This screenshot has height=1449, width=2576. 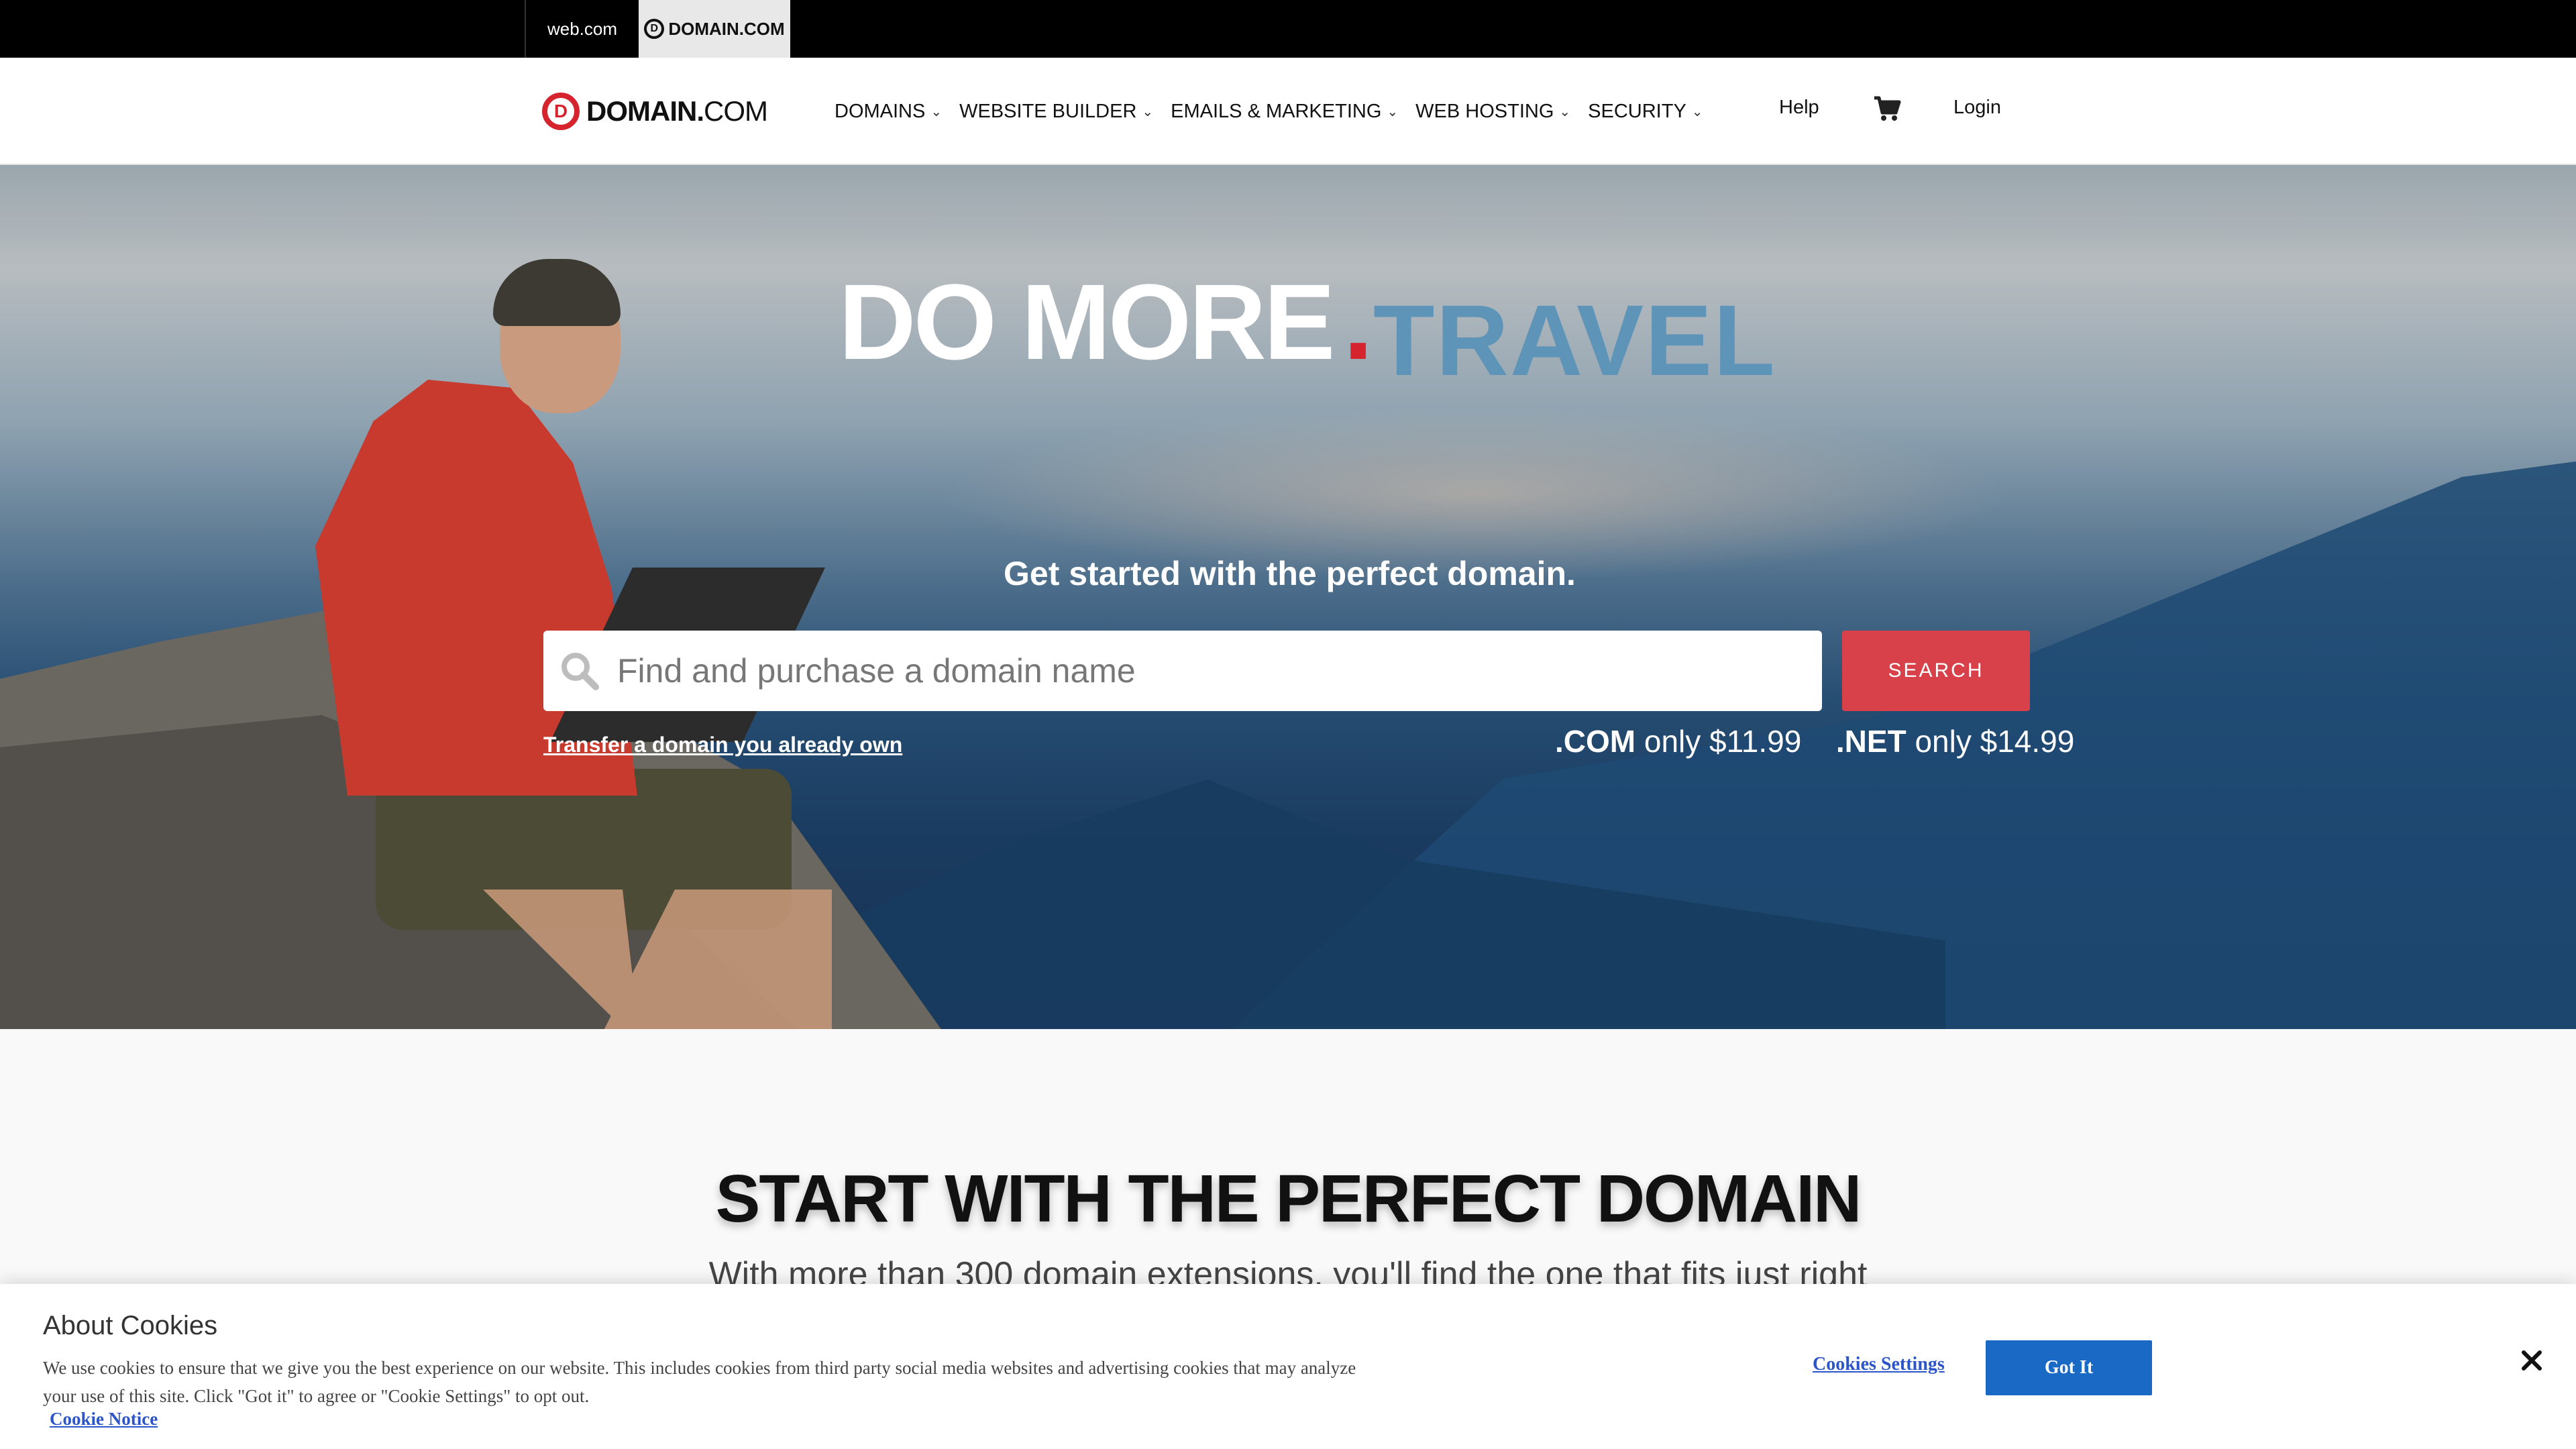 What do you see at coordinates (645, 111) in the screenshot?
I see `logo-text-strong: DOMAIN.` at bounding box center [645, 111].